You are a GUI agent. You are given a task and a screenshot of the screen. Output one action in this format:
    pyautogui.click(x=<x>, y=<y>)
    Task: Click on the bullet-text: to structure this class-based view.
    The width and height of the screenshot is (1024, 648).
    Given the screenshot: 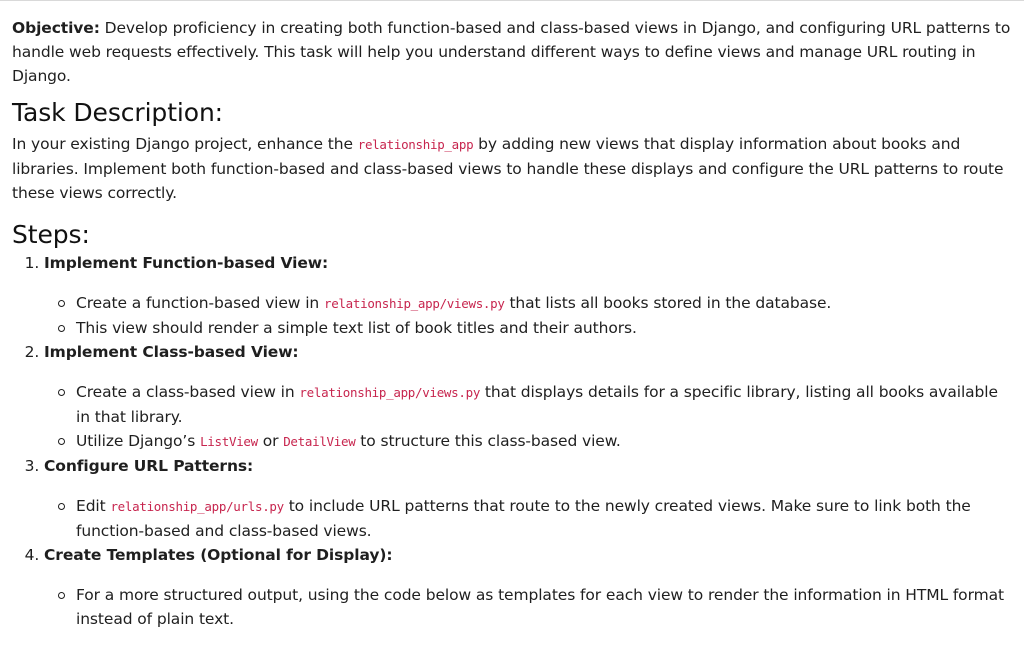 What is the action you would take?
    pyautogui.click(x=488, y=441)
    